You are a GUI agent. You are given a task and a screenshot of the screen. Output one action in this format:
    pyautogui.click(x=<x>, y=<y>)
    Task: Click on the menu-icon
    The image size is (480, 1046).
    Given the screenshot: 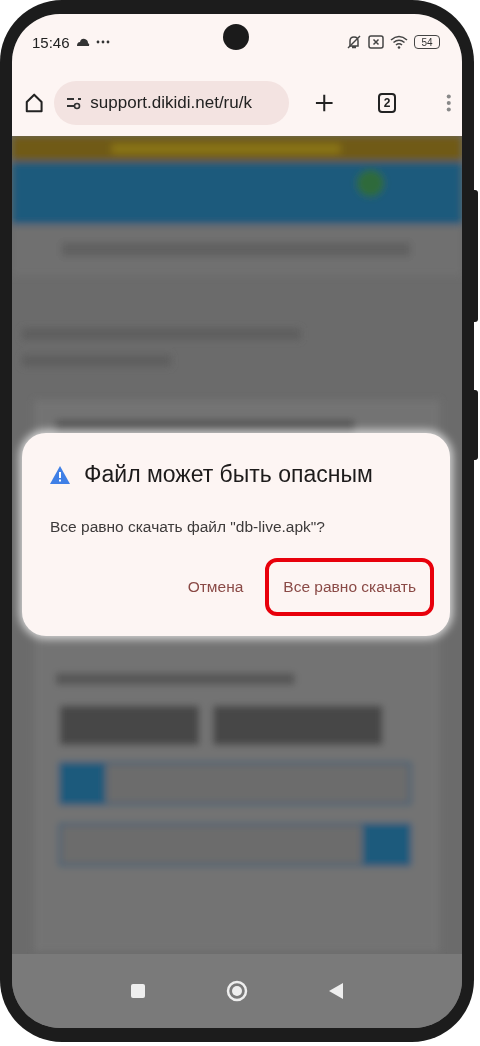 What is the action you would take?
    pyautogui.click(x=449, y=103)
    